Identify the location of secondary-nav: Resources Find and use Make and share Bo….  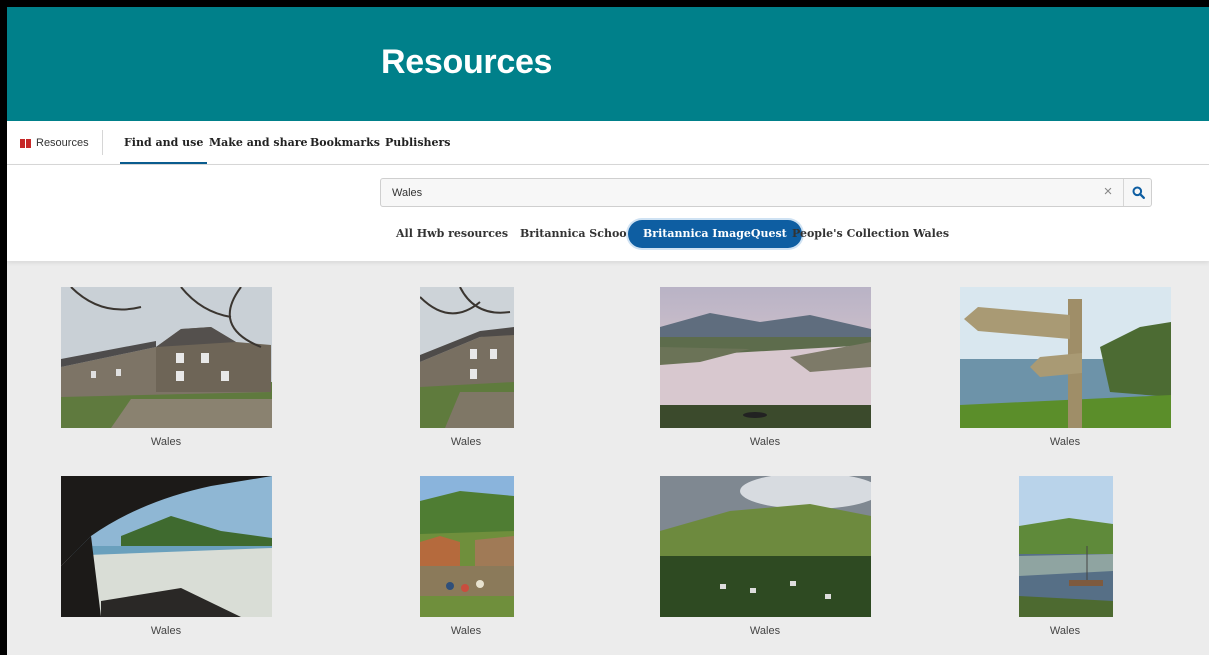
(608, 143).